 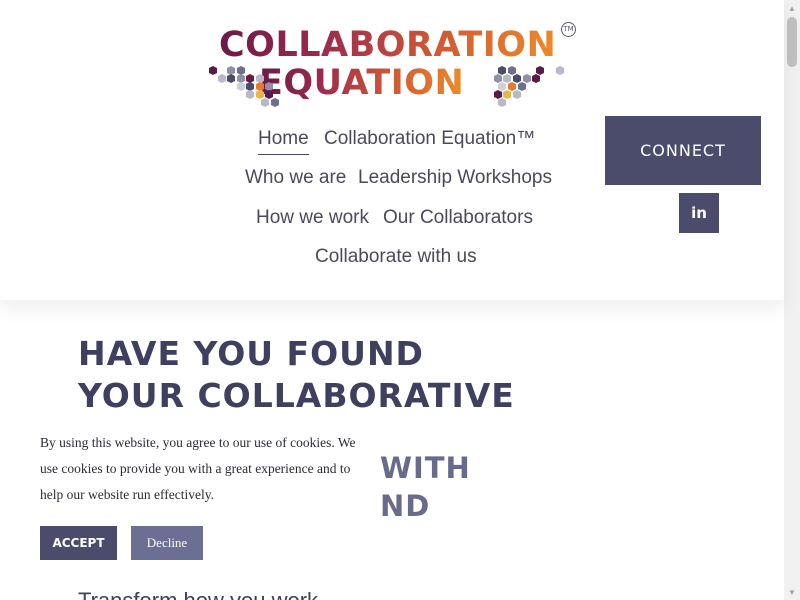 What do you see at coordinates (792, 42) in the screenshot?
I see `scroll-thumb` at bounding box center [792, 42].